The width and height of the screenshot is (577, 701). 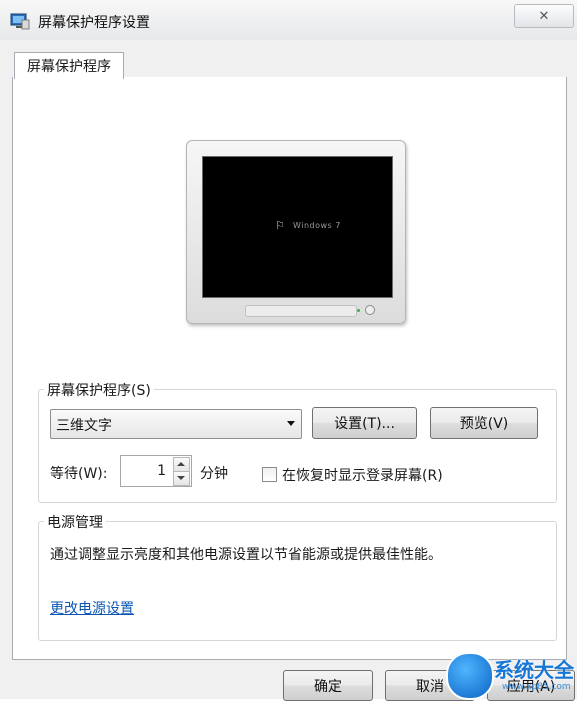 I want to click on monitor-base, so click(x=301, y=311).